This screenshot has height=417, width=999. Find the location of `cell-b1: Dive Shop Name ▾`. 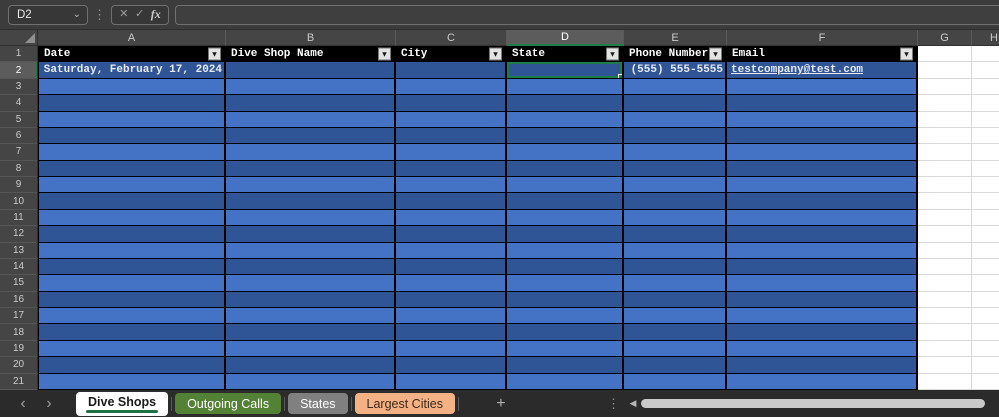

cell-b1: Dive Shop Name ▾ is located at coordinates (311, 54).